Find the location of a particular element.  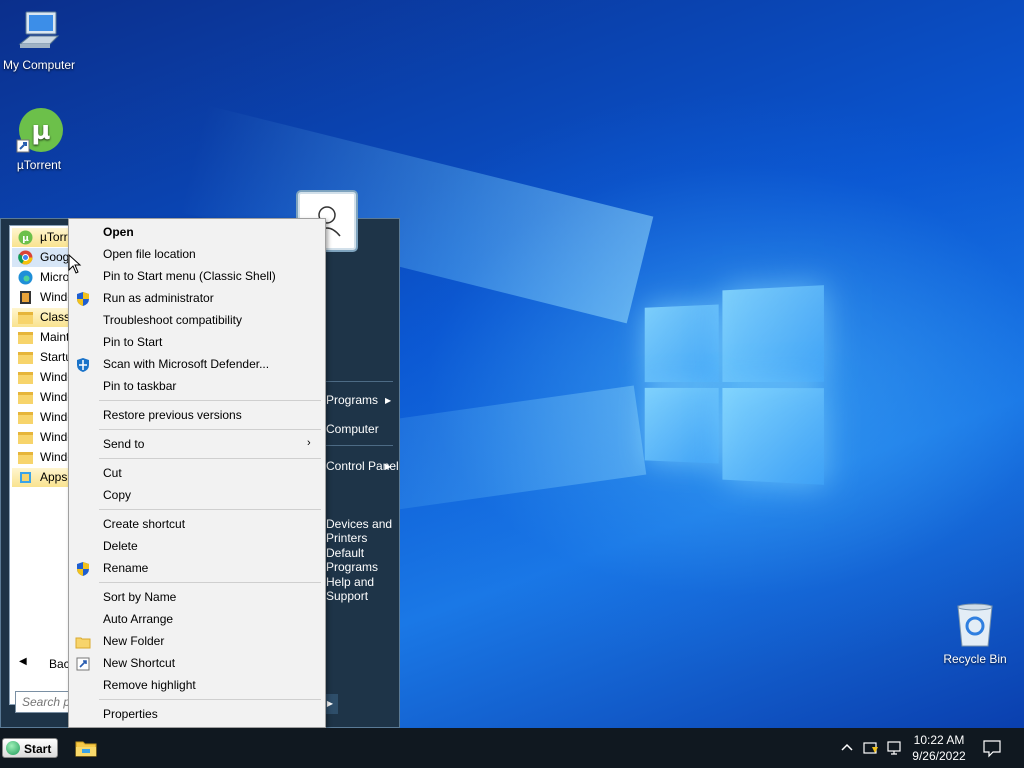

desktop-icon-label: µTorrent is located at coordinates (39, 165).